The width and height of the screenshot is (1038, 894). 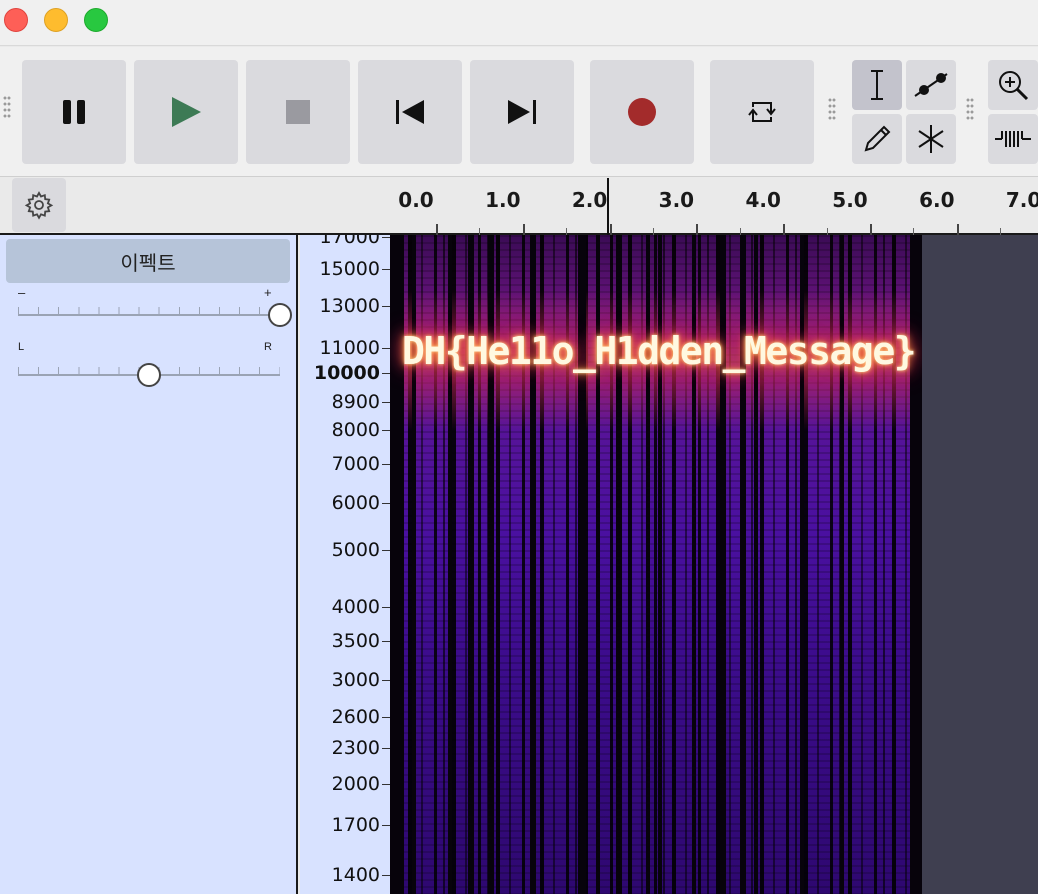 What do you see at coordinates (349, 268) in the screenshot?
I see `frequency-label: 15000` at bounding box center [349, 268].